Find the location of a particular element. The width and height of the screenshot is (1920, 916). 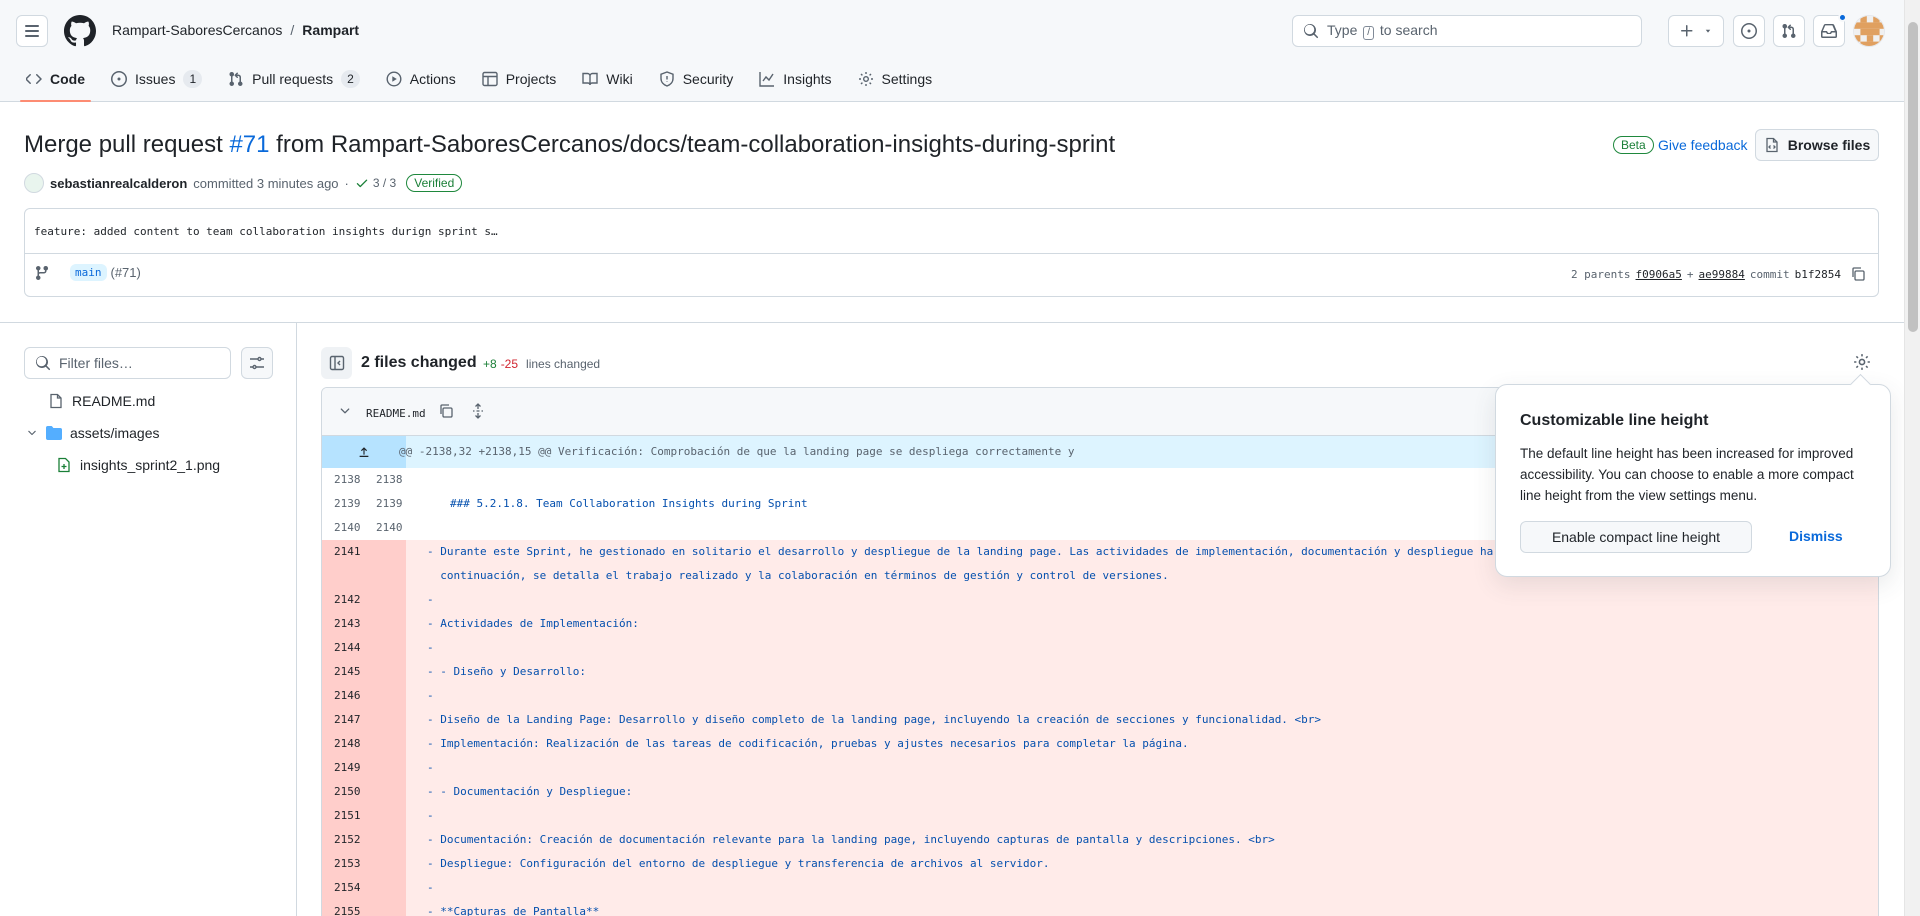

check-icon is located at coordinates (362, 183).